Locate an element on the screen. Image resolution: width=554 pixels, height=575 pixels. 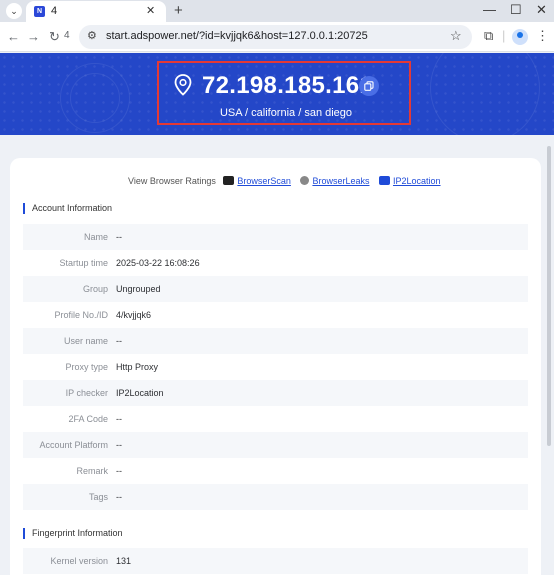
row-label: Profile No./ID is located at coordinates (81, 315).